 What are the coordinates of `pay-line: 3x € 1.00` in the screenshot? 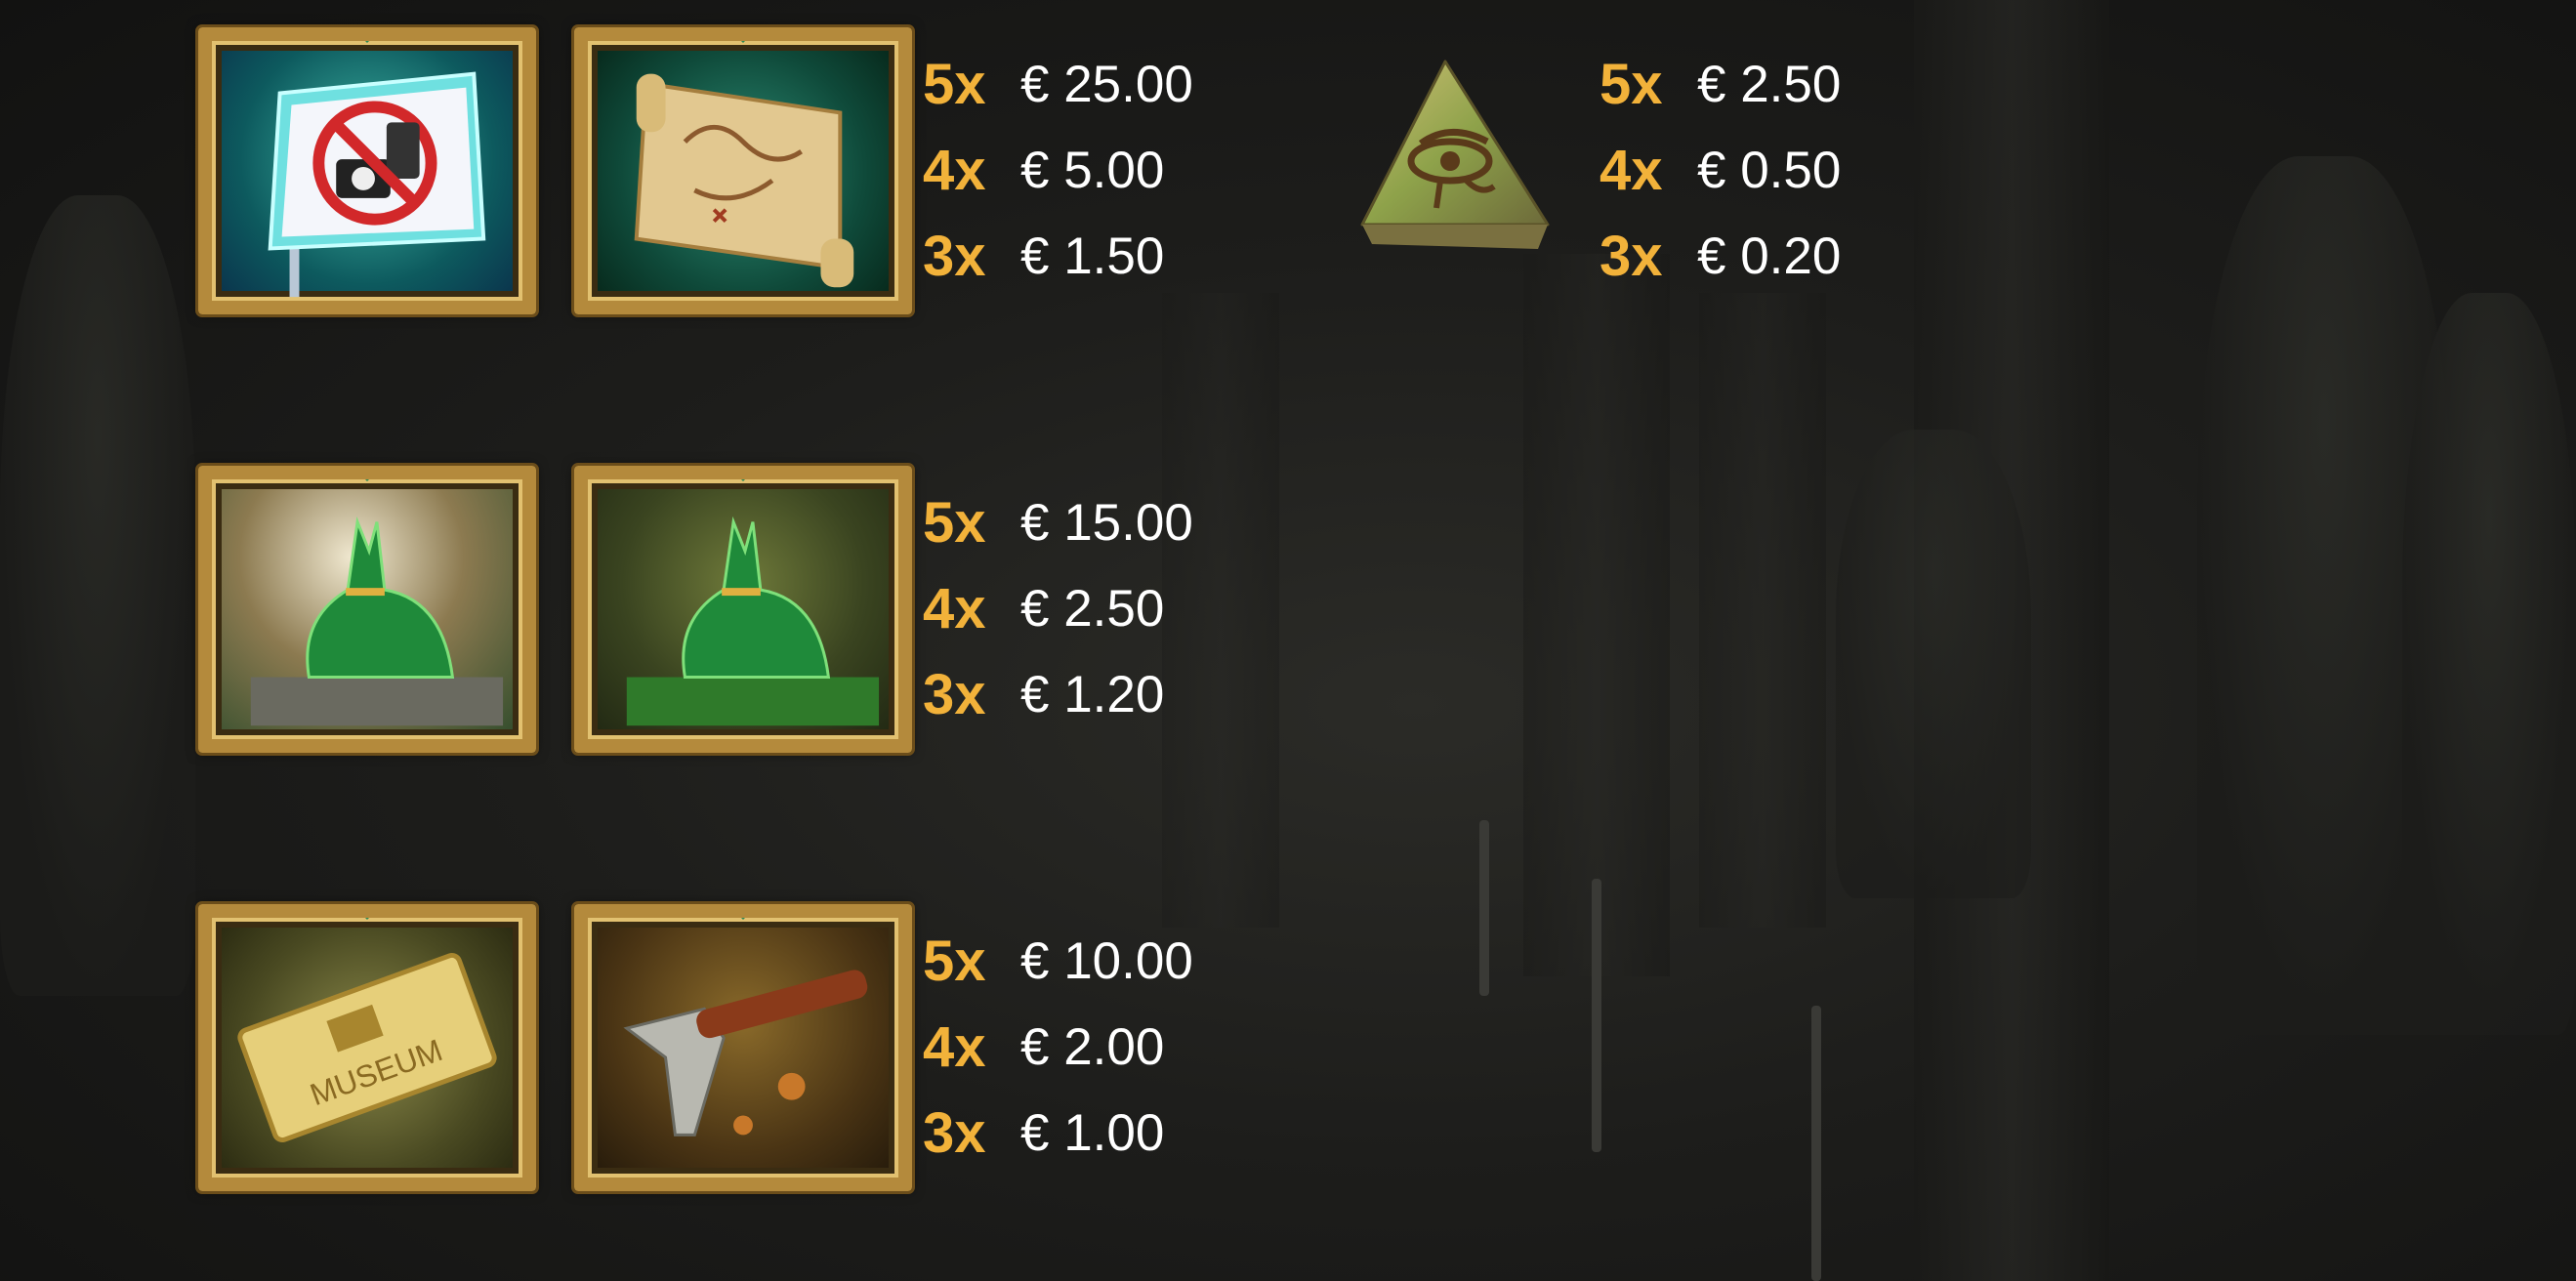 It's located at (1069, 1133).